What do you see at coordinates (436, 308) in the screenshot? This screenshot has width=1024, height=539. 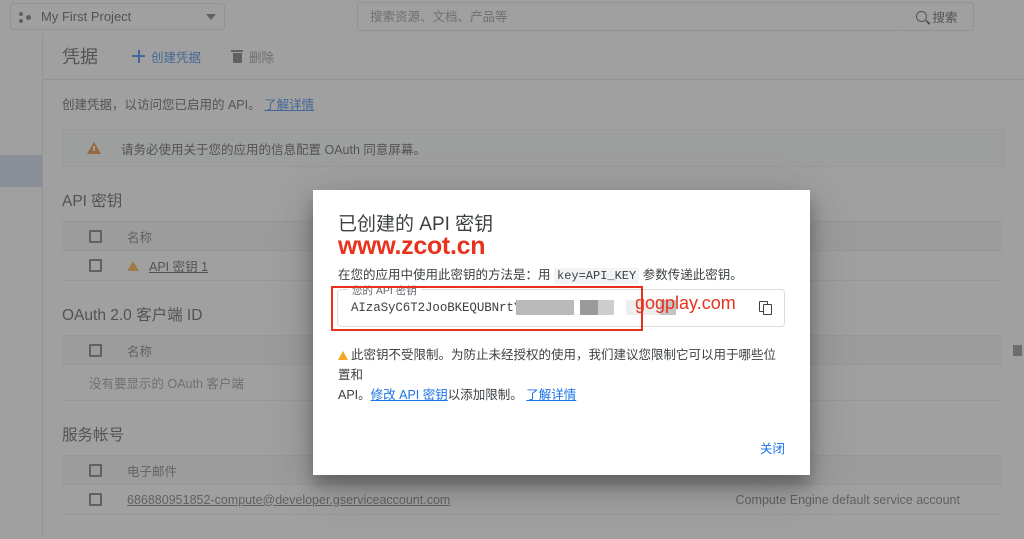 I see `api-key-value: AIzaSyC6T2JooBKEQUBNrtY` at bounding box center [436, 308].